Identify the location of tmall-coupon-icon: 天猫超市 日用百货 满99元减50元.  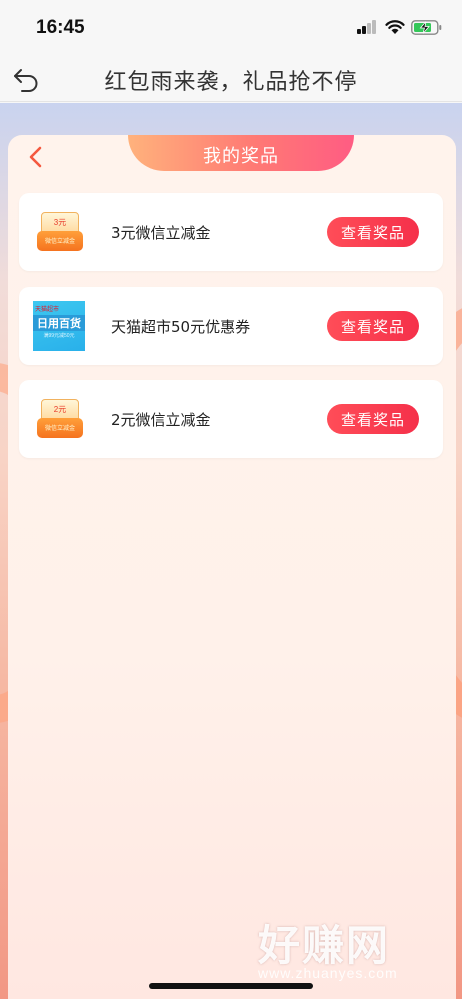
(59, 326).